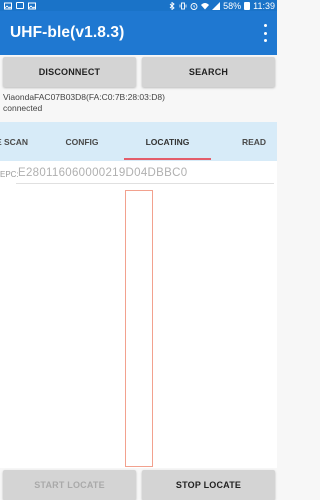 This screenshot has width=320, height=500. I want to click on bluetooth-icon, so click(172, 5).